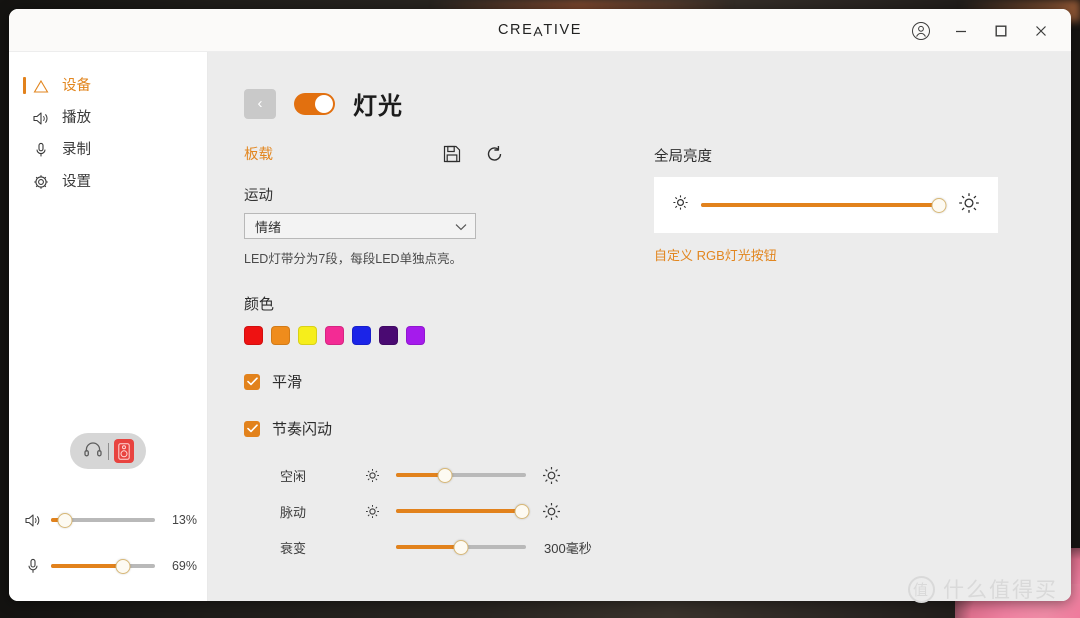  I want to click on idle-slider-thumb, so click(445, 475).